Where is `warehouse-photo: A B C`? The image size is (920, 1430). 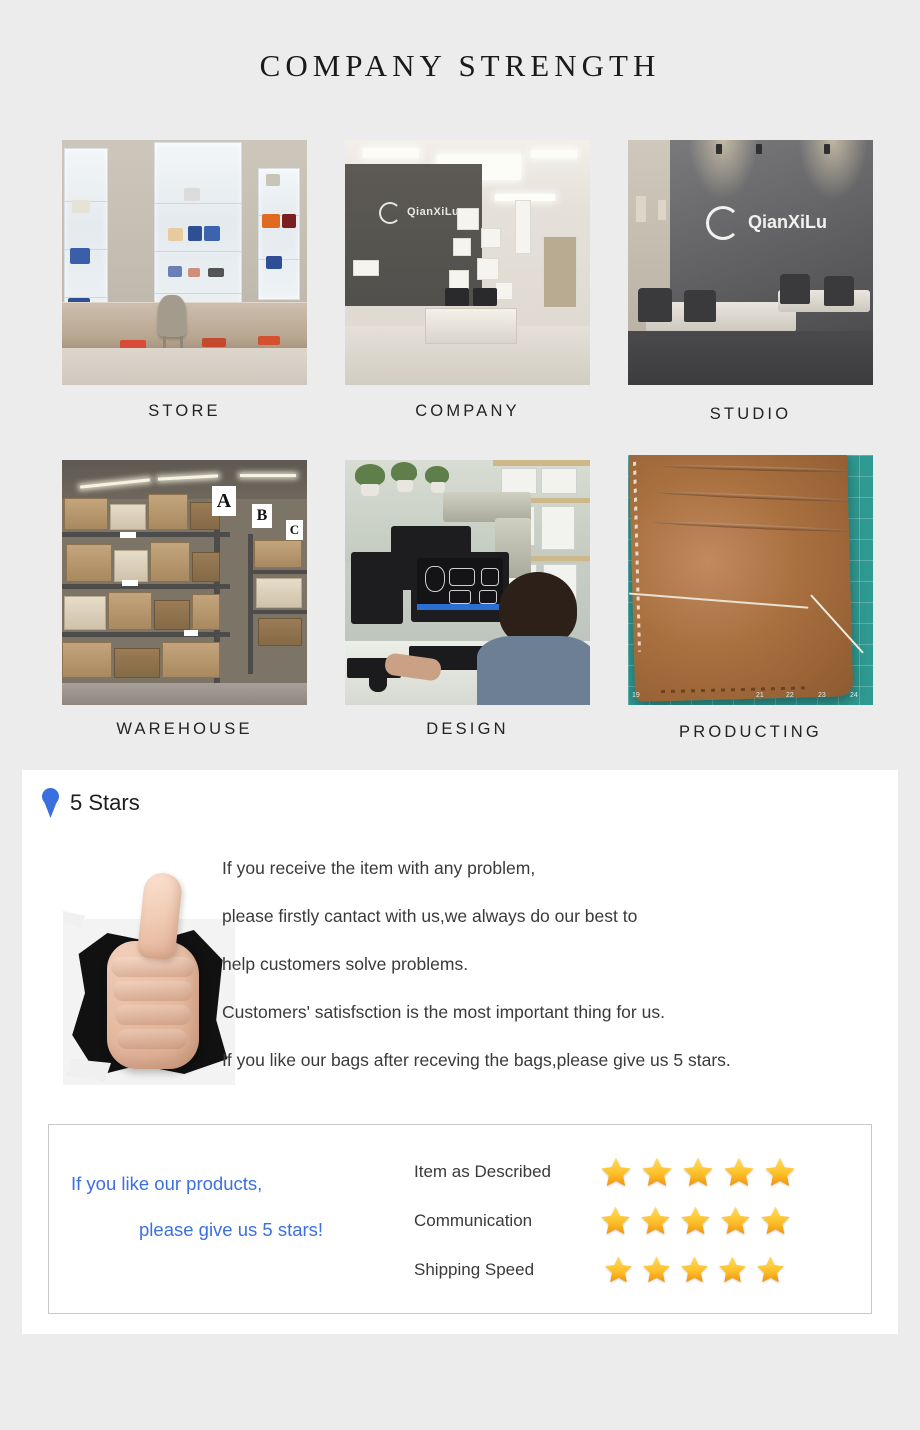 warehouse-photo: A B C is located at coordinates (184, 582).